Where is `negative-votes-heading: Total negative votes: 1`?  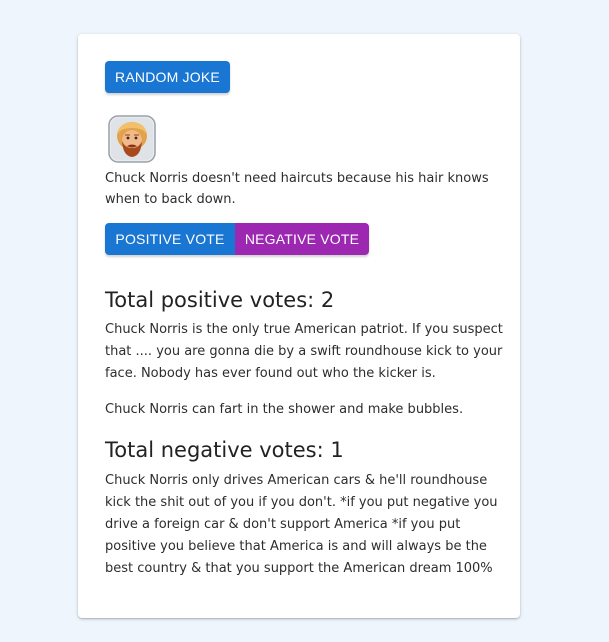
negative-votes-heading: Total negative votes: 1 is located at coordinates (224, 450).